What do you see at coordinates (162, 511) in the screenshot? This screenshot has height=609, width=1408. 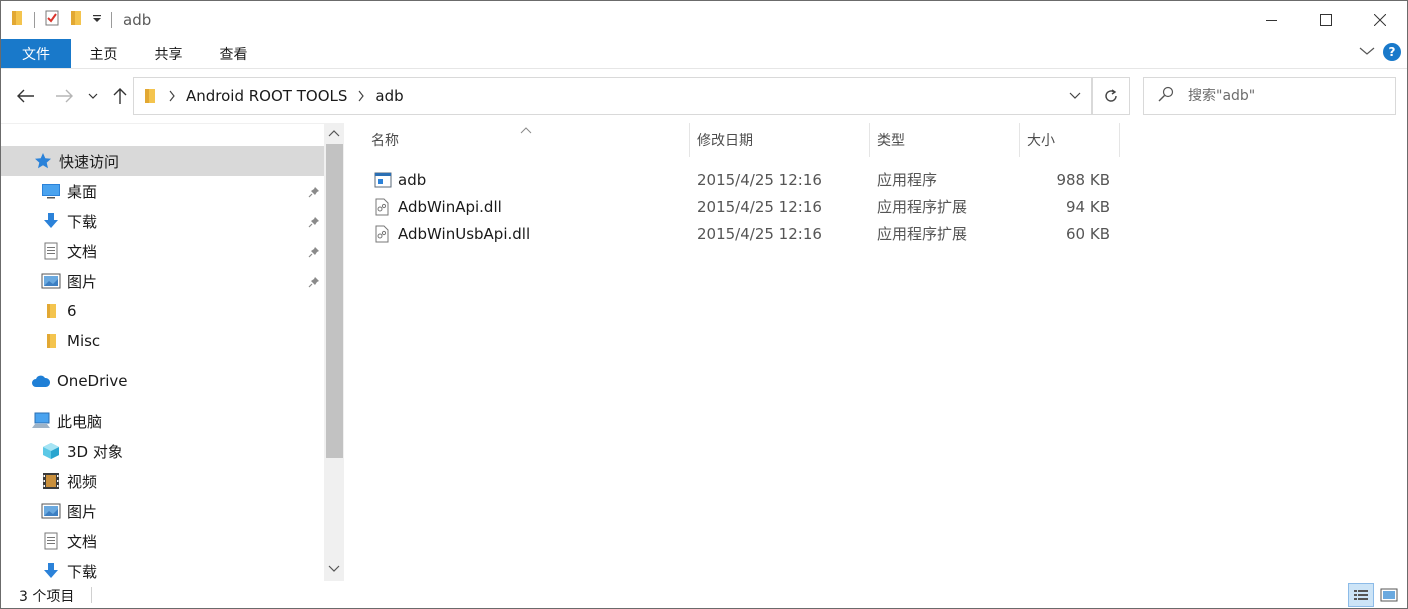 I see `nav-item-pc-pictures: 图片` at bounding box center [162, 511].